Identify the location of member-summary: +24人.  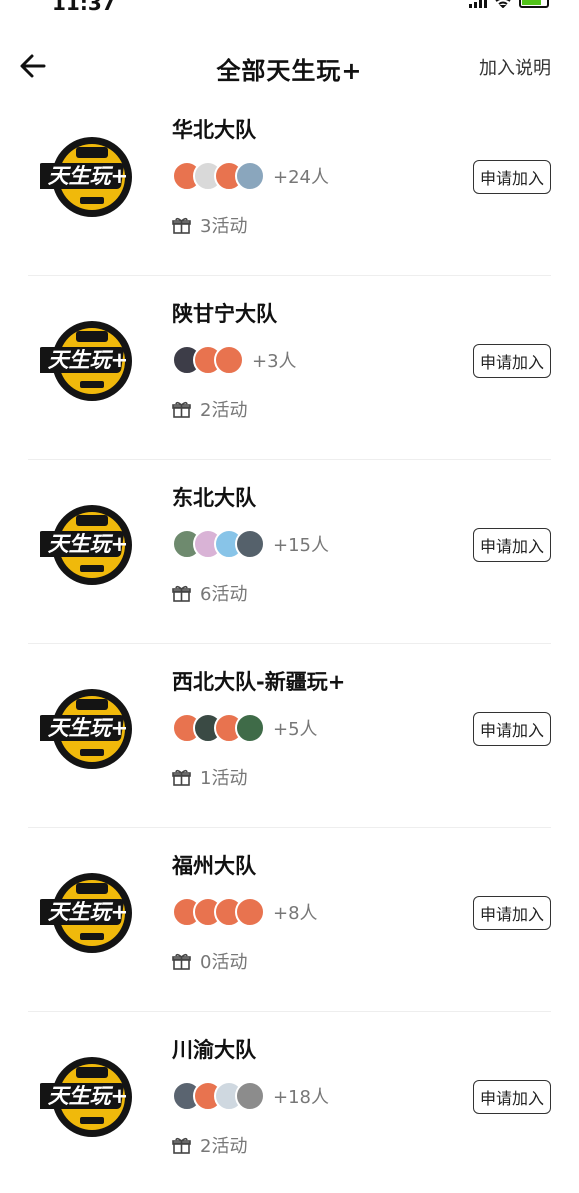
(250, 176).